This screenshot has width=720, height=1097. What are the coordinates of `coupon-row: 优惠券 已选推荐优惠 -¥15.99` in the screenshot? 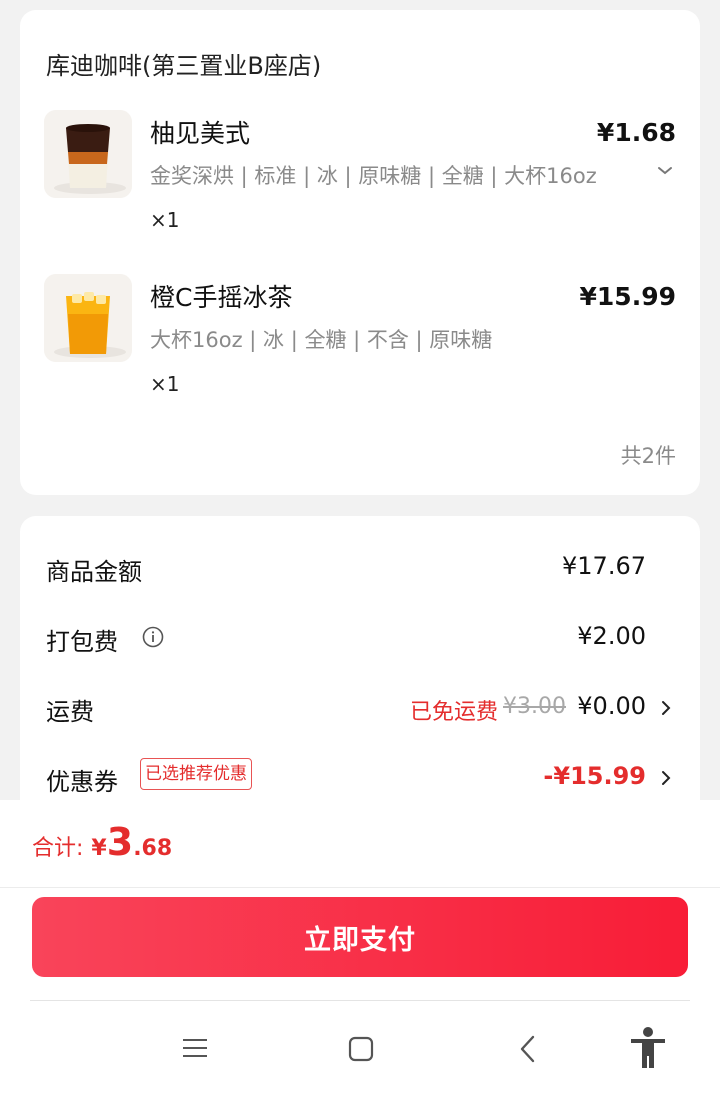 It's located at (360, 778).